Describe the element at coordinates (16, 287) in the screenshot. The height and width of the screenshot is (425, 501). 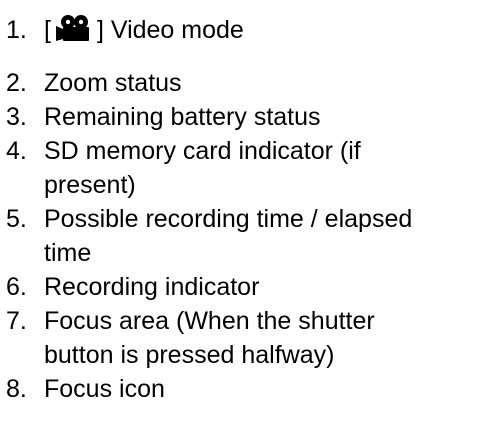
I see `item-number: 6.` at that location.